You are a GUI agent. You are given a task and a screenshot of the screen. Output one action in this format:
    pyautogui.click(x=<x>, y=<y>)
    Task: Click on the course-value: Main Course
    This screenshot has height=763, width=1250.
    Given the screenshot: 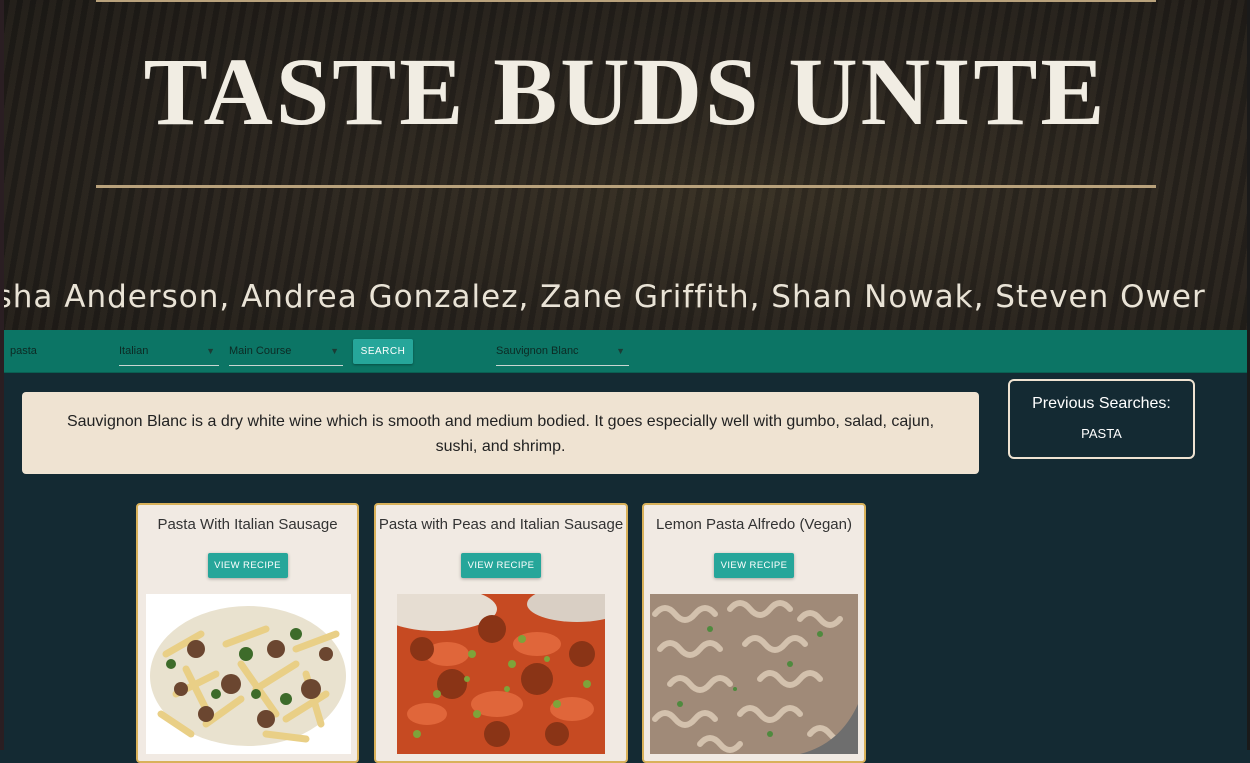 What is the action you would take?
    pyautogui.click(x=260, y=351)
    